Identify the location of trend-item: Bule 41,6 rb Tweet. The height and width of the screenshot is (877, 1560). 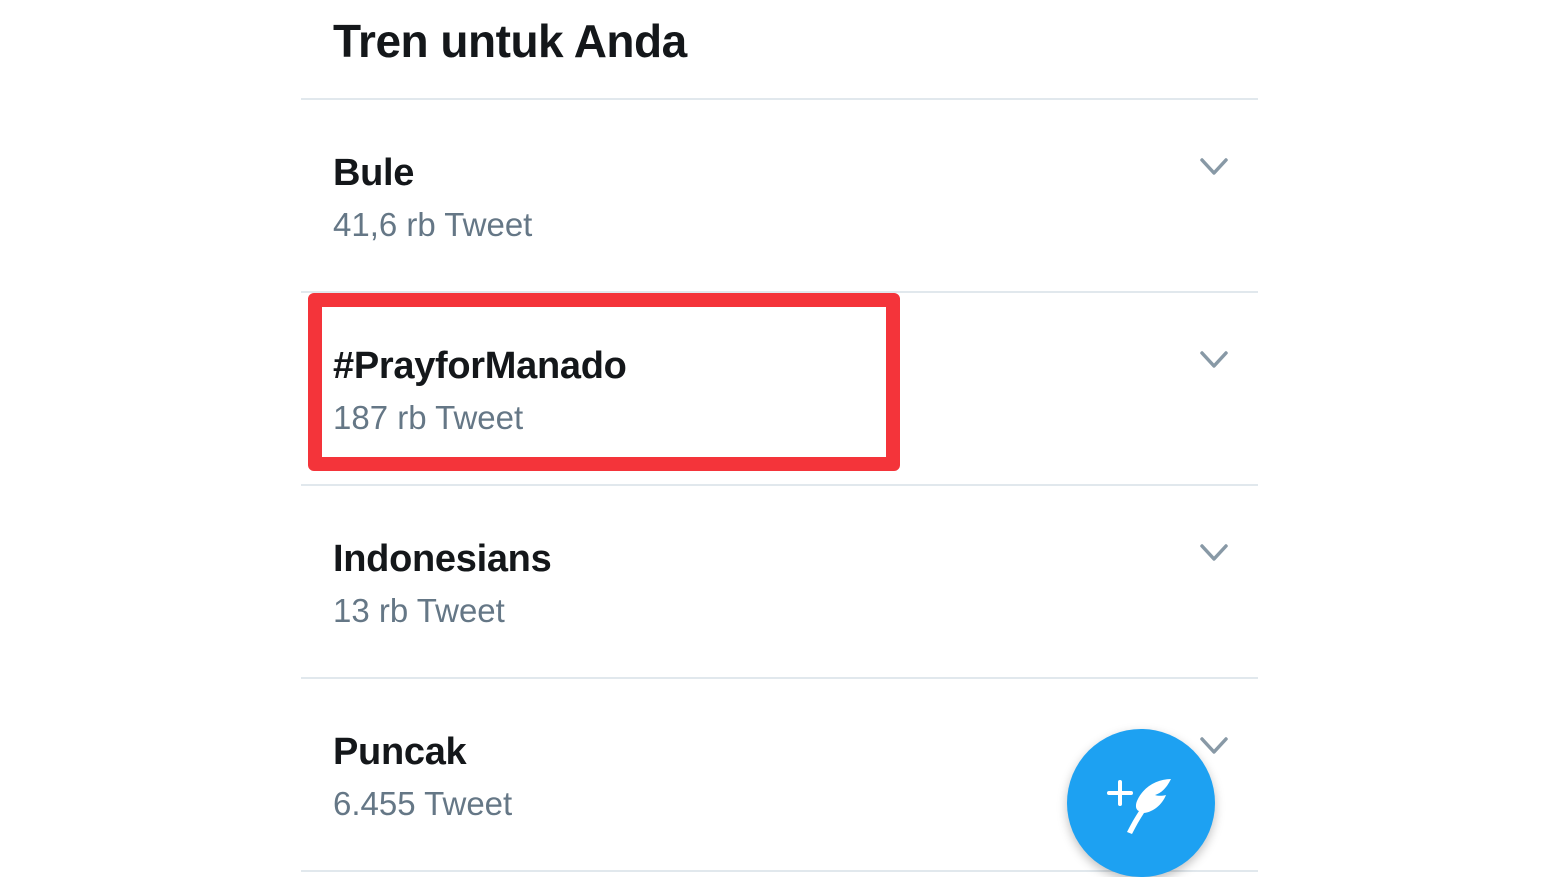
(779, 196).